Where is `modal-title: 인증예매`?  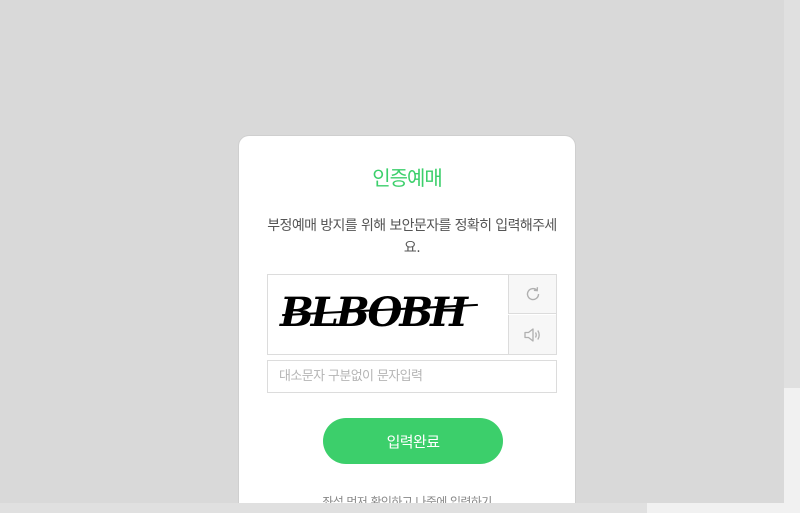 modal-title: 인증예매 is located at coordinates (407, 178).